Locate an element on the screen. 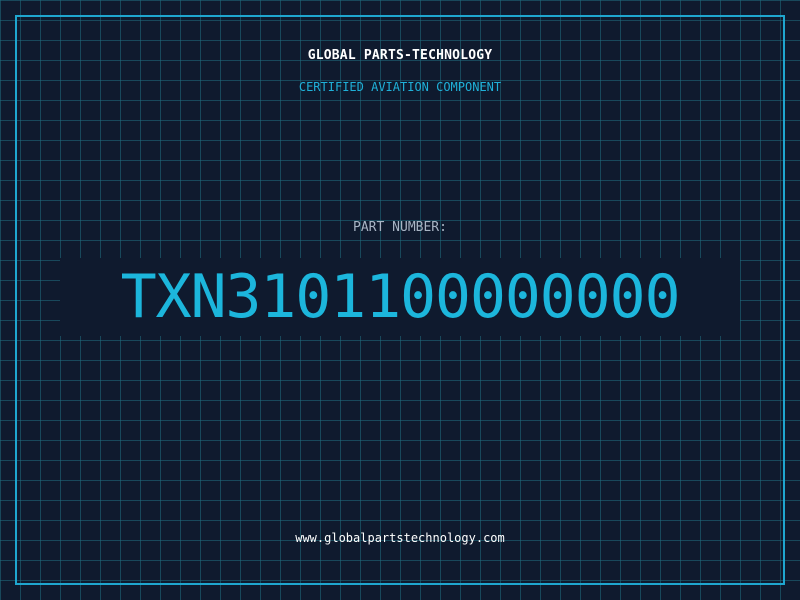  part-number-label: PART NUMBER: is located at coordinates (400, 227).